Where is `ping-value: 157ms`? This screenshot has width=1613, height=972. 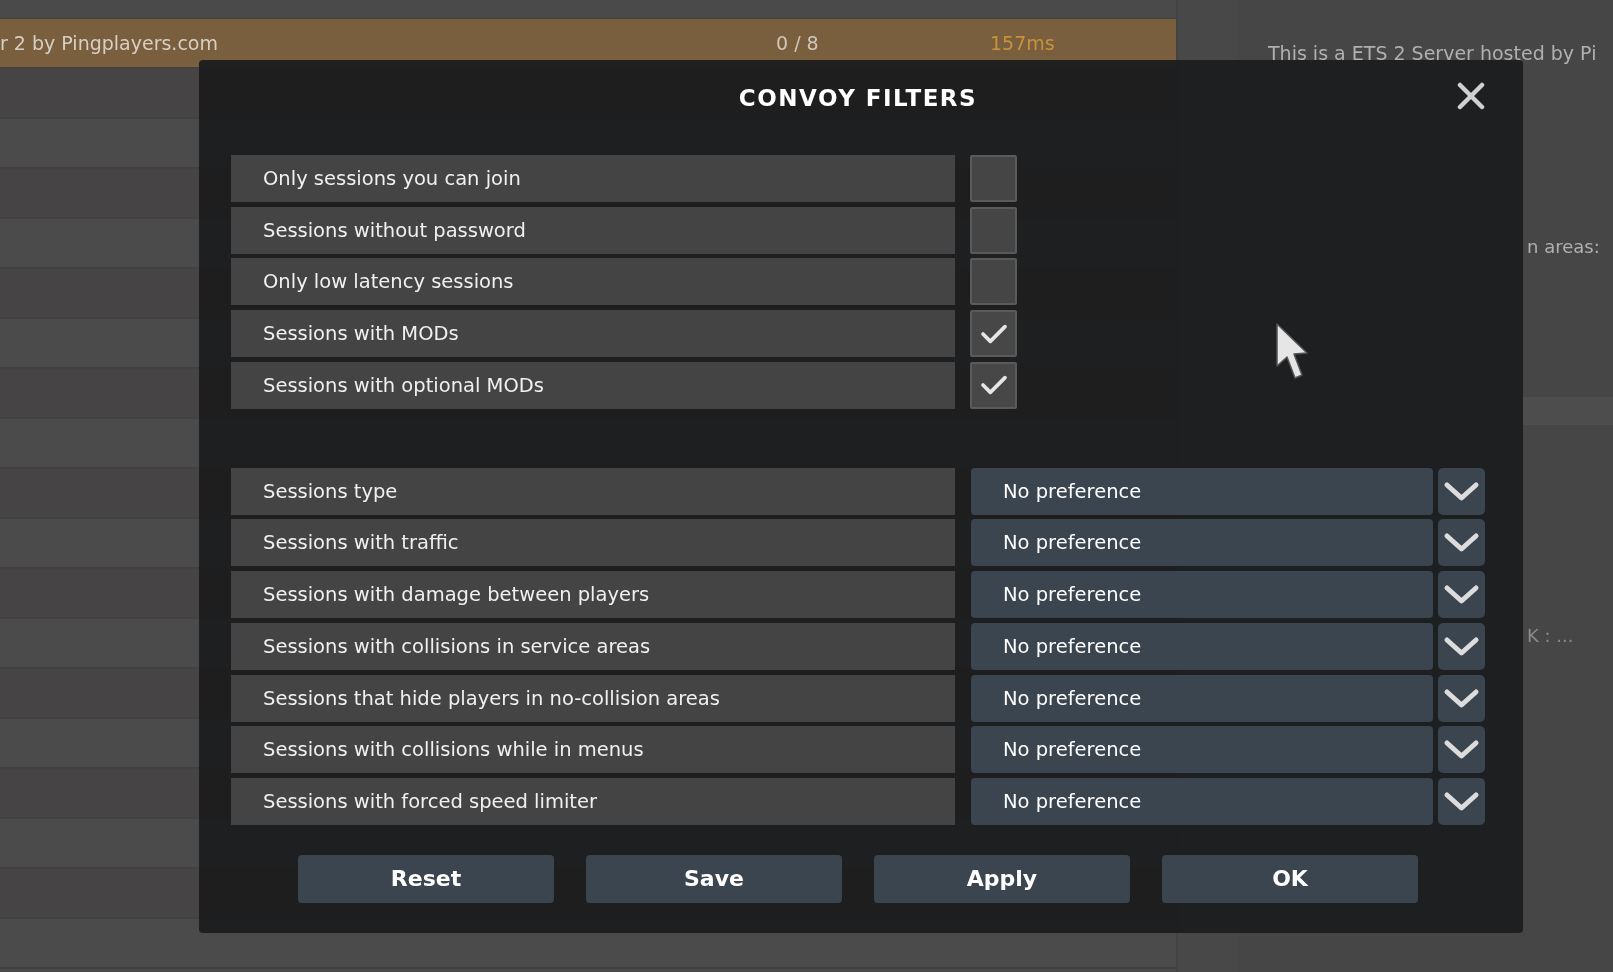
ping-value: 157ms is located at coordinates (1022, 43).